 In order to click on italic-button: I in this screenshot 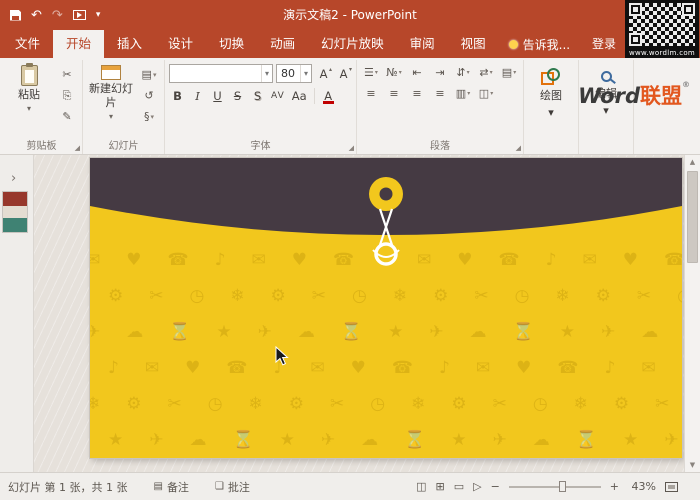, I will do `click(197, 96)`.